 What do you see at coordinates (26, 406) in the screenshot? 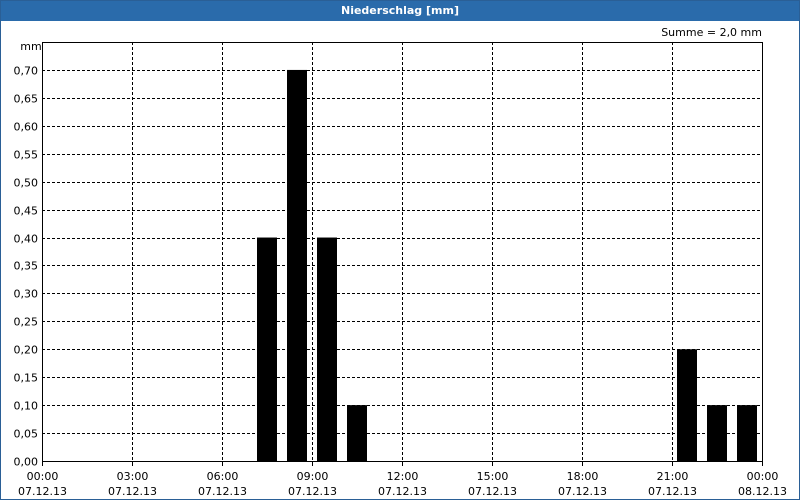
I see `y-tick-label: 0,10` at bounding box center [26, 406].